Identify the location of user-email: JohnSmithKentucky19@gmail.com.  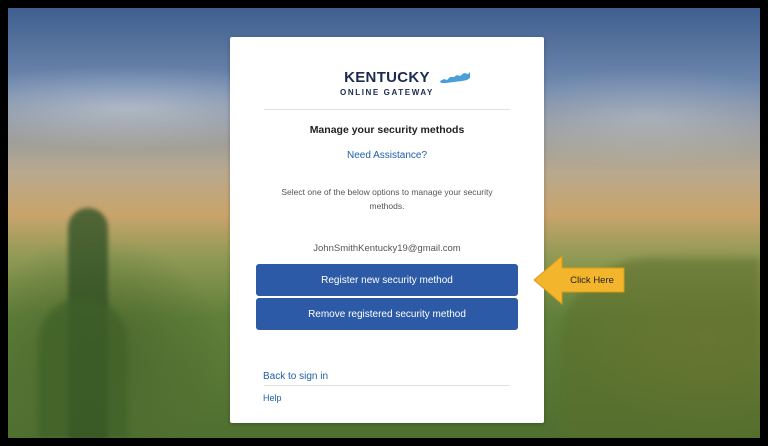
(387, 248).